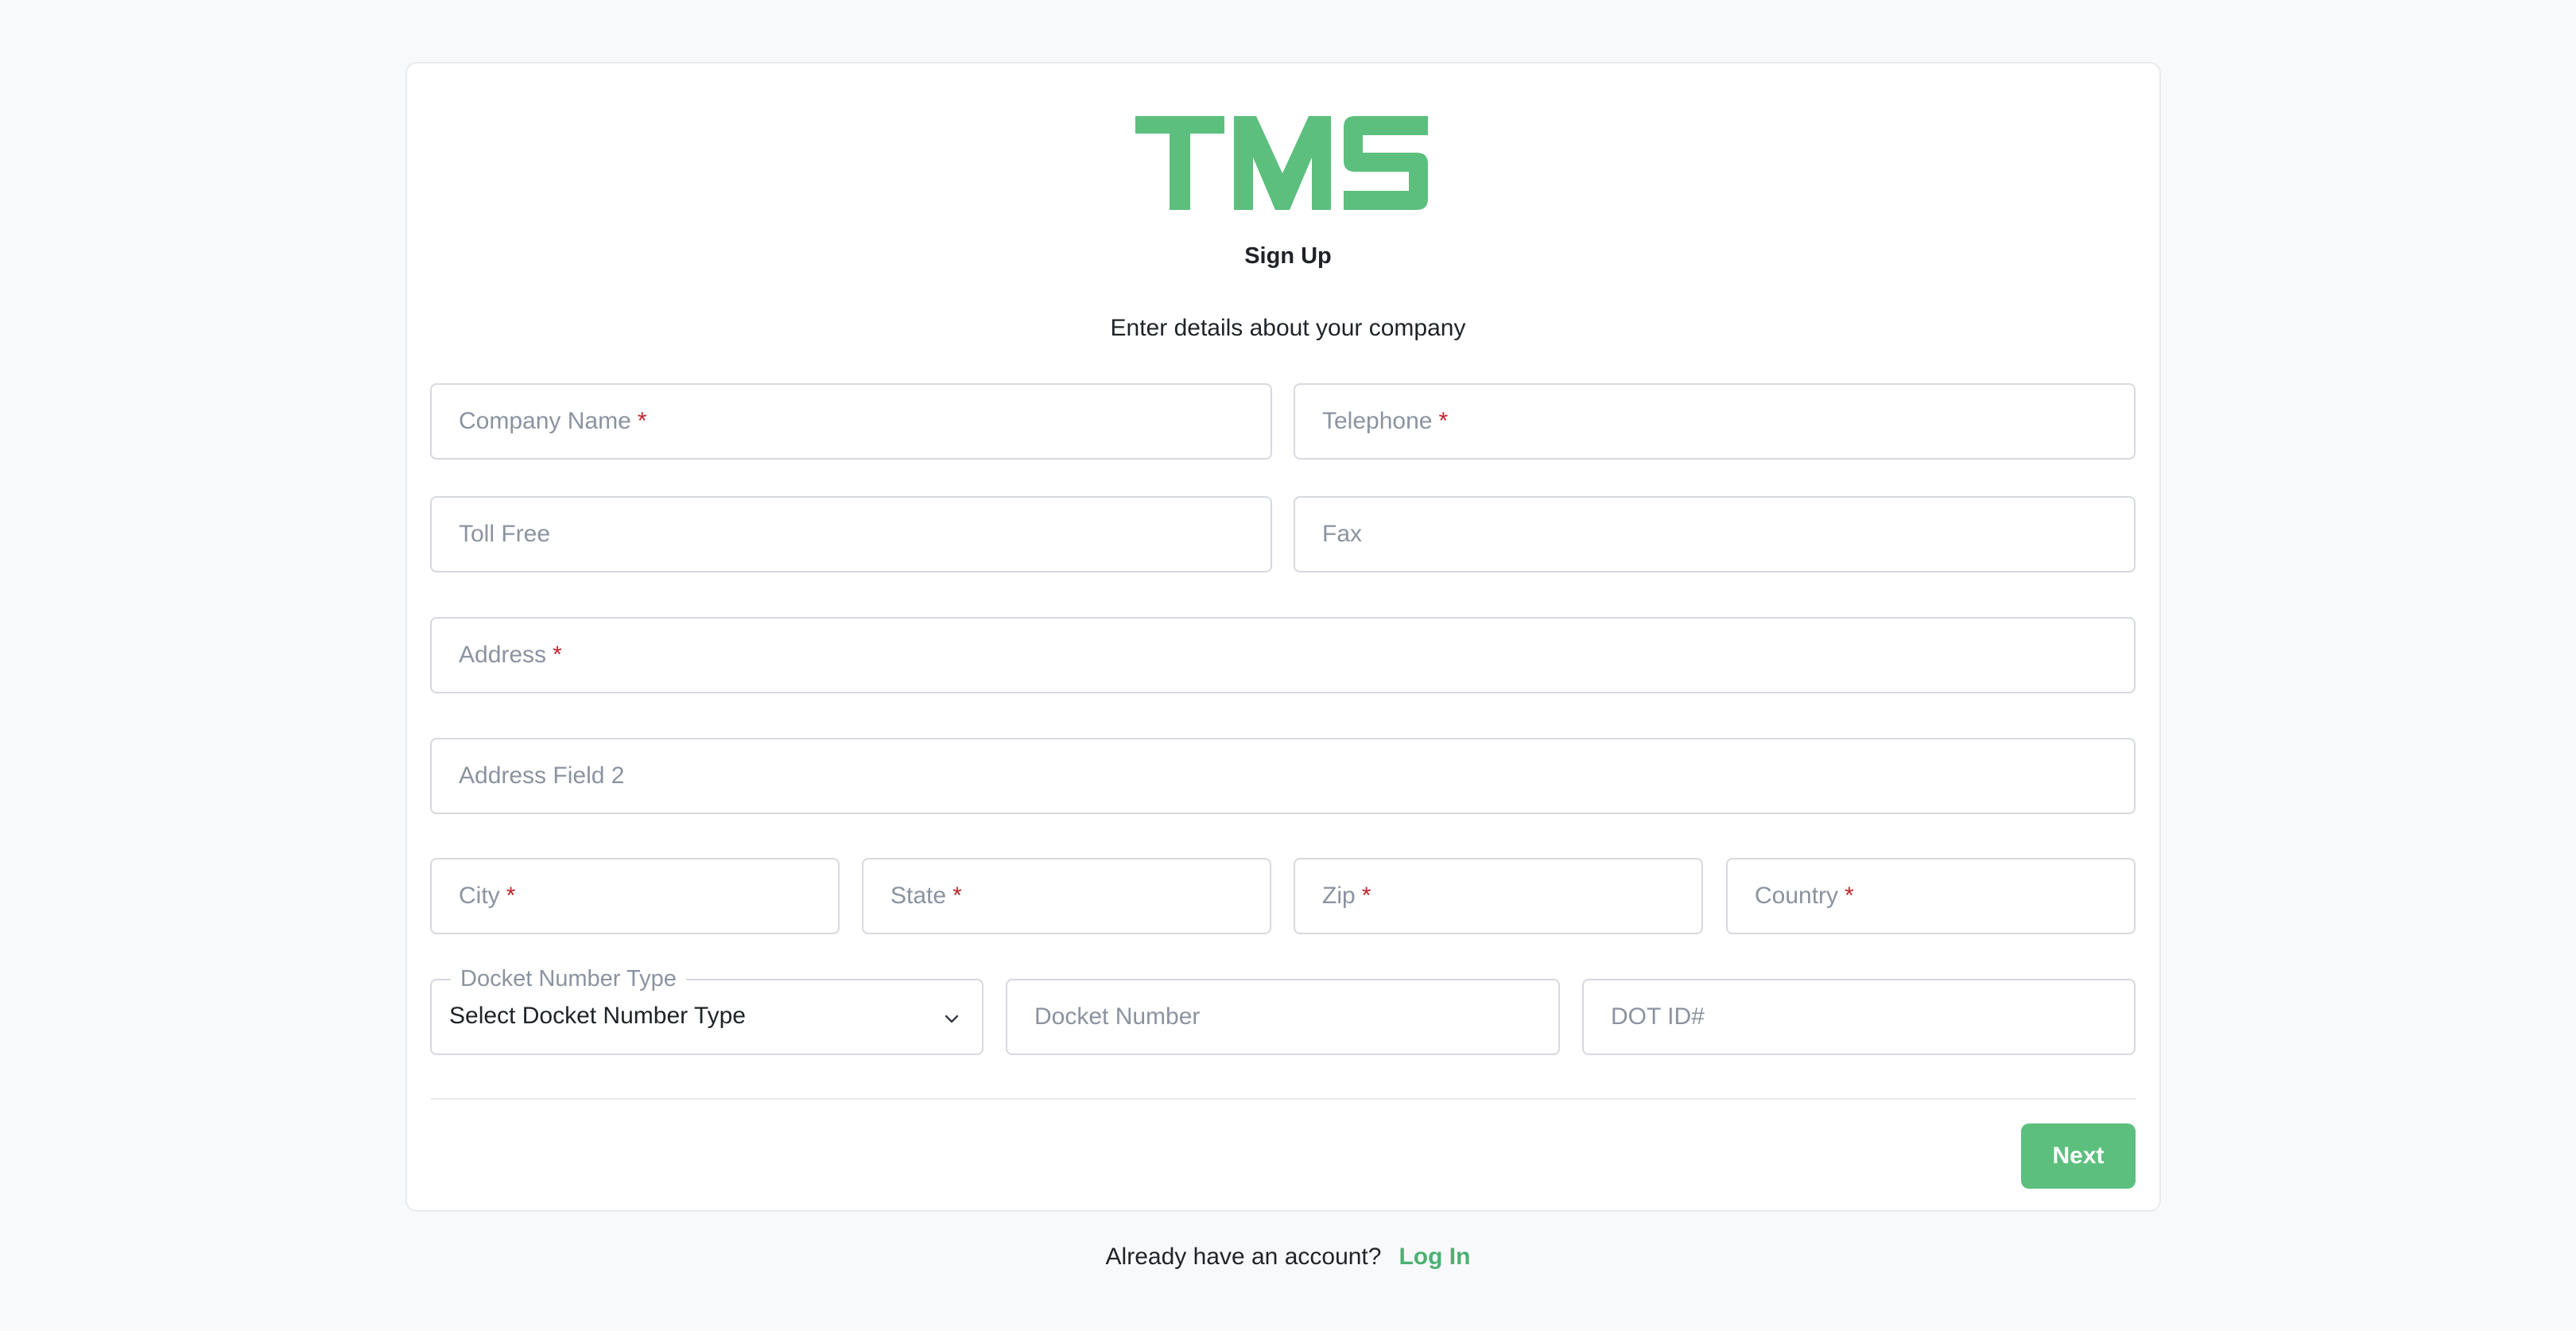 The image size is (2576, 1331). What do you see at coordinates (1283, 776) in the screenshot?
I see `address-field-2-input: Address Field 2` at bounding box center [1283, 776].